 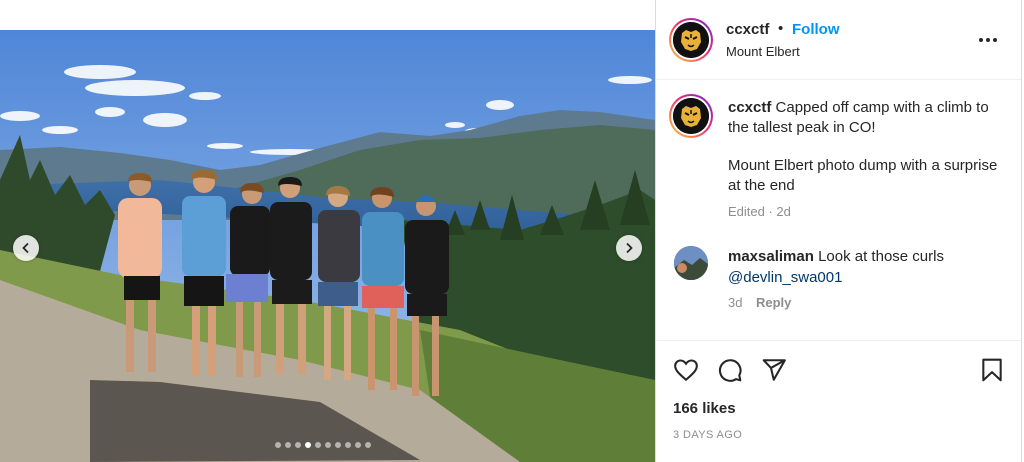 What do you see at coordinates (816, 29) in the screenshot?
I see `follow-button: Follow` at bounding box center [816, 29].